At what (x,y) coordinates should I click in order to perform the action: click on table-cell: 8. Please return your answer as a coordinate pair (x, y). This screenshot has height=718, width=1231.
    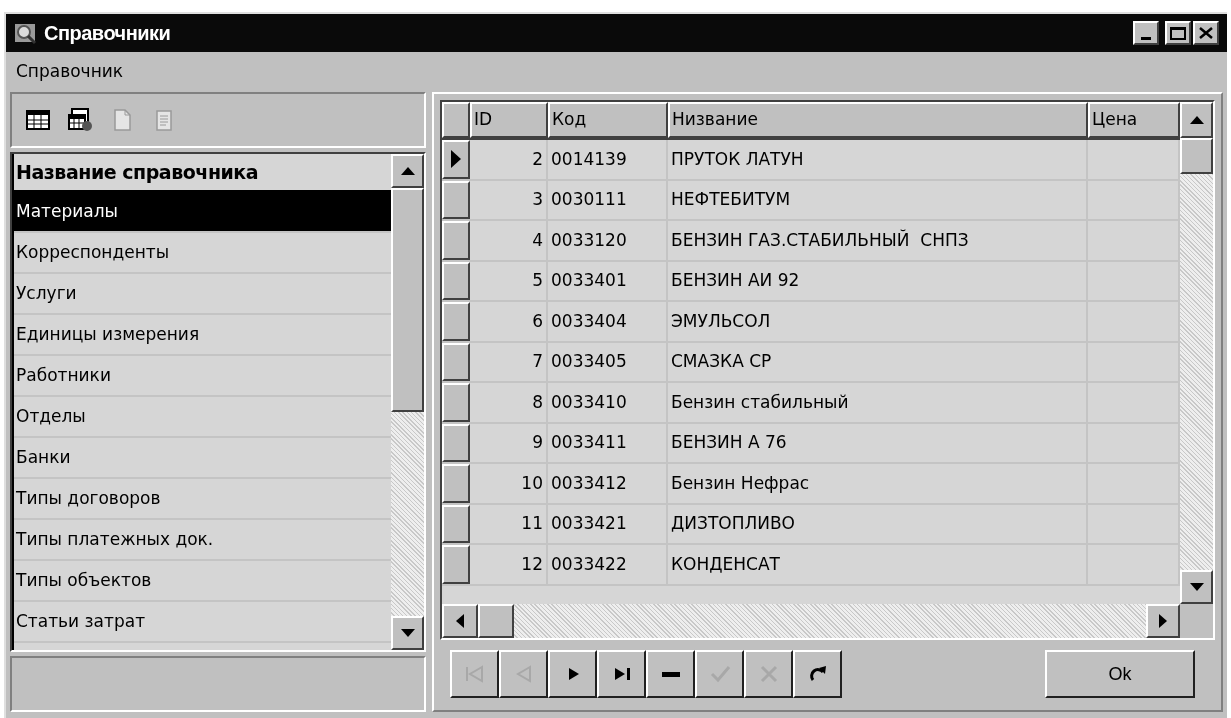
    Looking at the image, I should click on (509, 402).